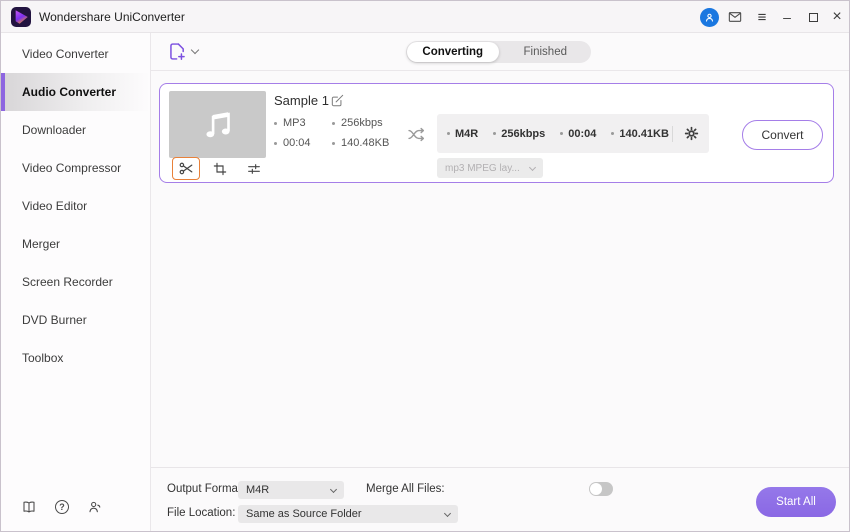 The width and height of the screenshot is (850, 532). I want to click on sidebar-item-dvd-burner: DVD Burner, so click(75, 320).